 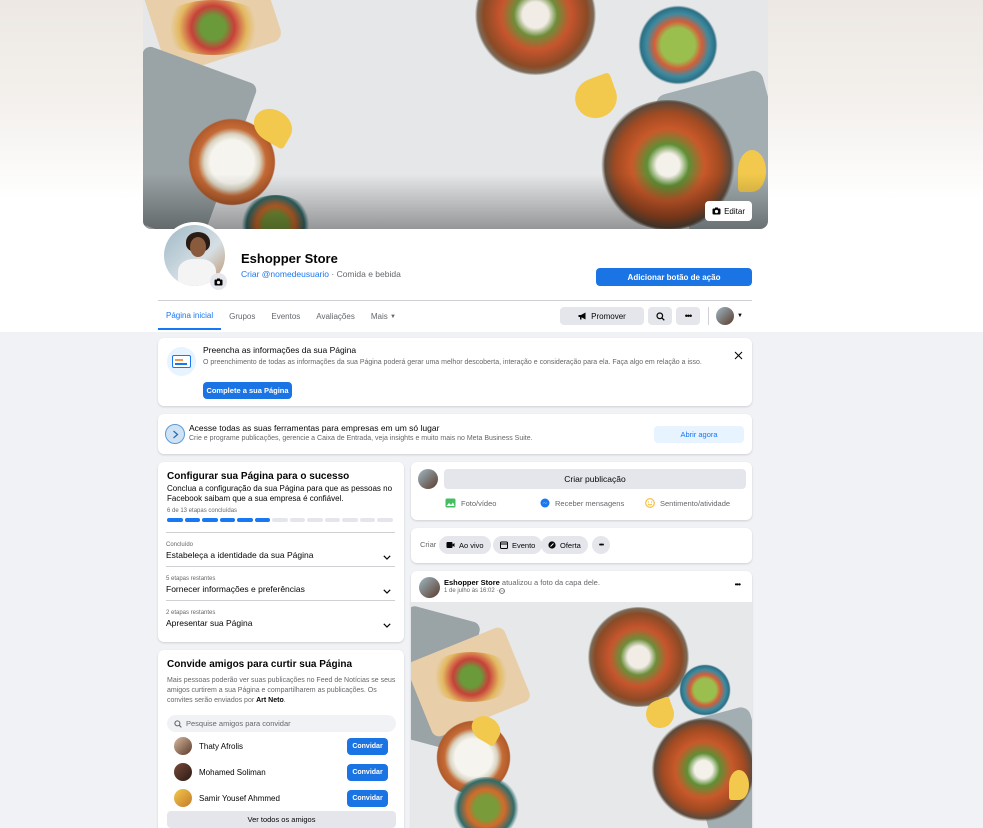 I want to click on setup-step-title: Apresentar sua Página, so click(x=209, y=623).